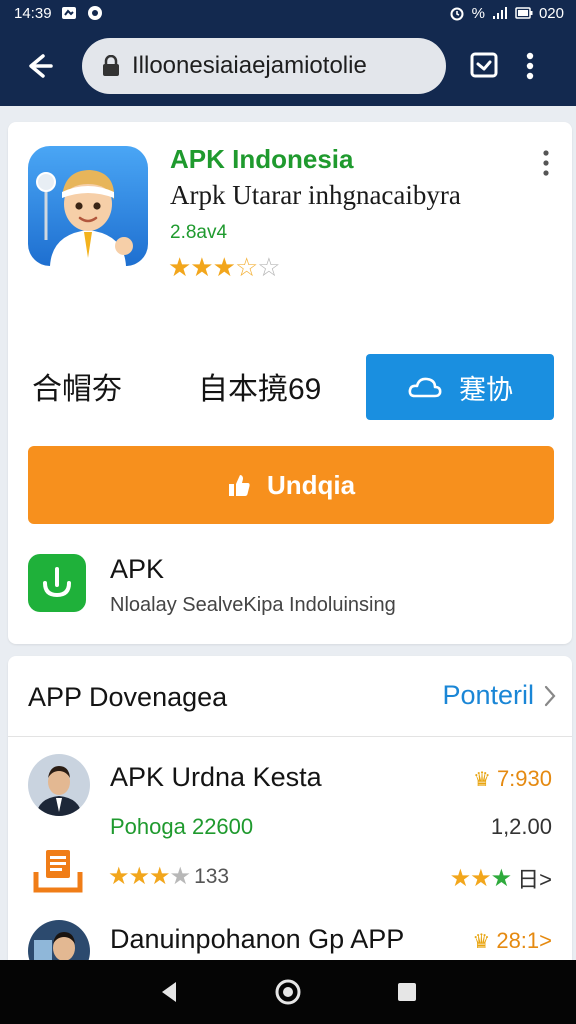 The height and width of the screenshot is (1024, 576). I want to click on download-button: Undqia, so click(291, 485).